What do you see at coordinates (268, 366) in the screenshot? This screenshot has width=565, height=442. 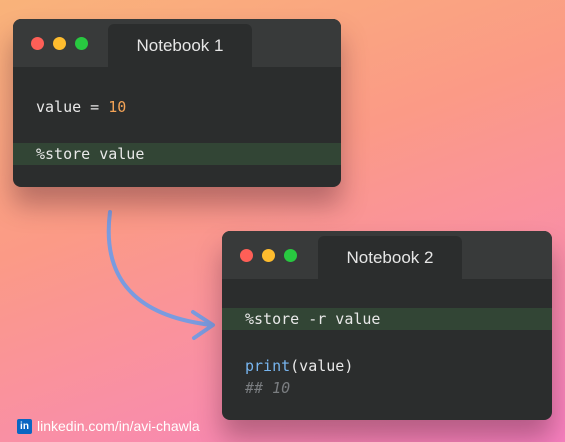 I see `code-function: print` at bounding box center [268, 366].